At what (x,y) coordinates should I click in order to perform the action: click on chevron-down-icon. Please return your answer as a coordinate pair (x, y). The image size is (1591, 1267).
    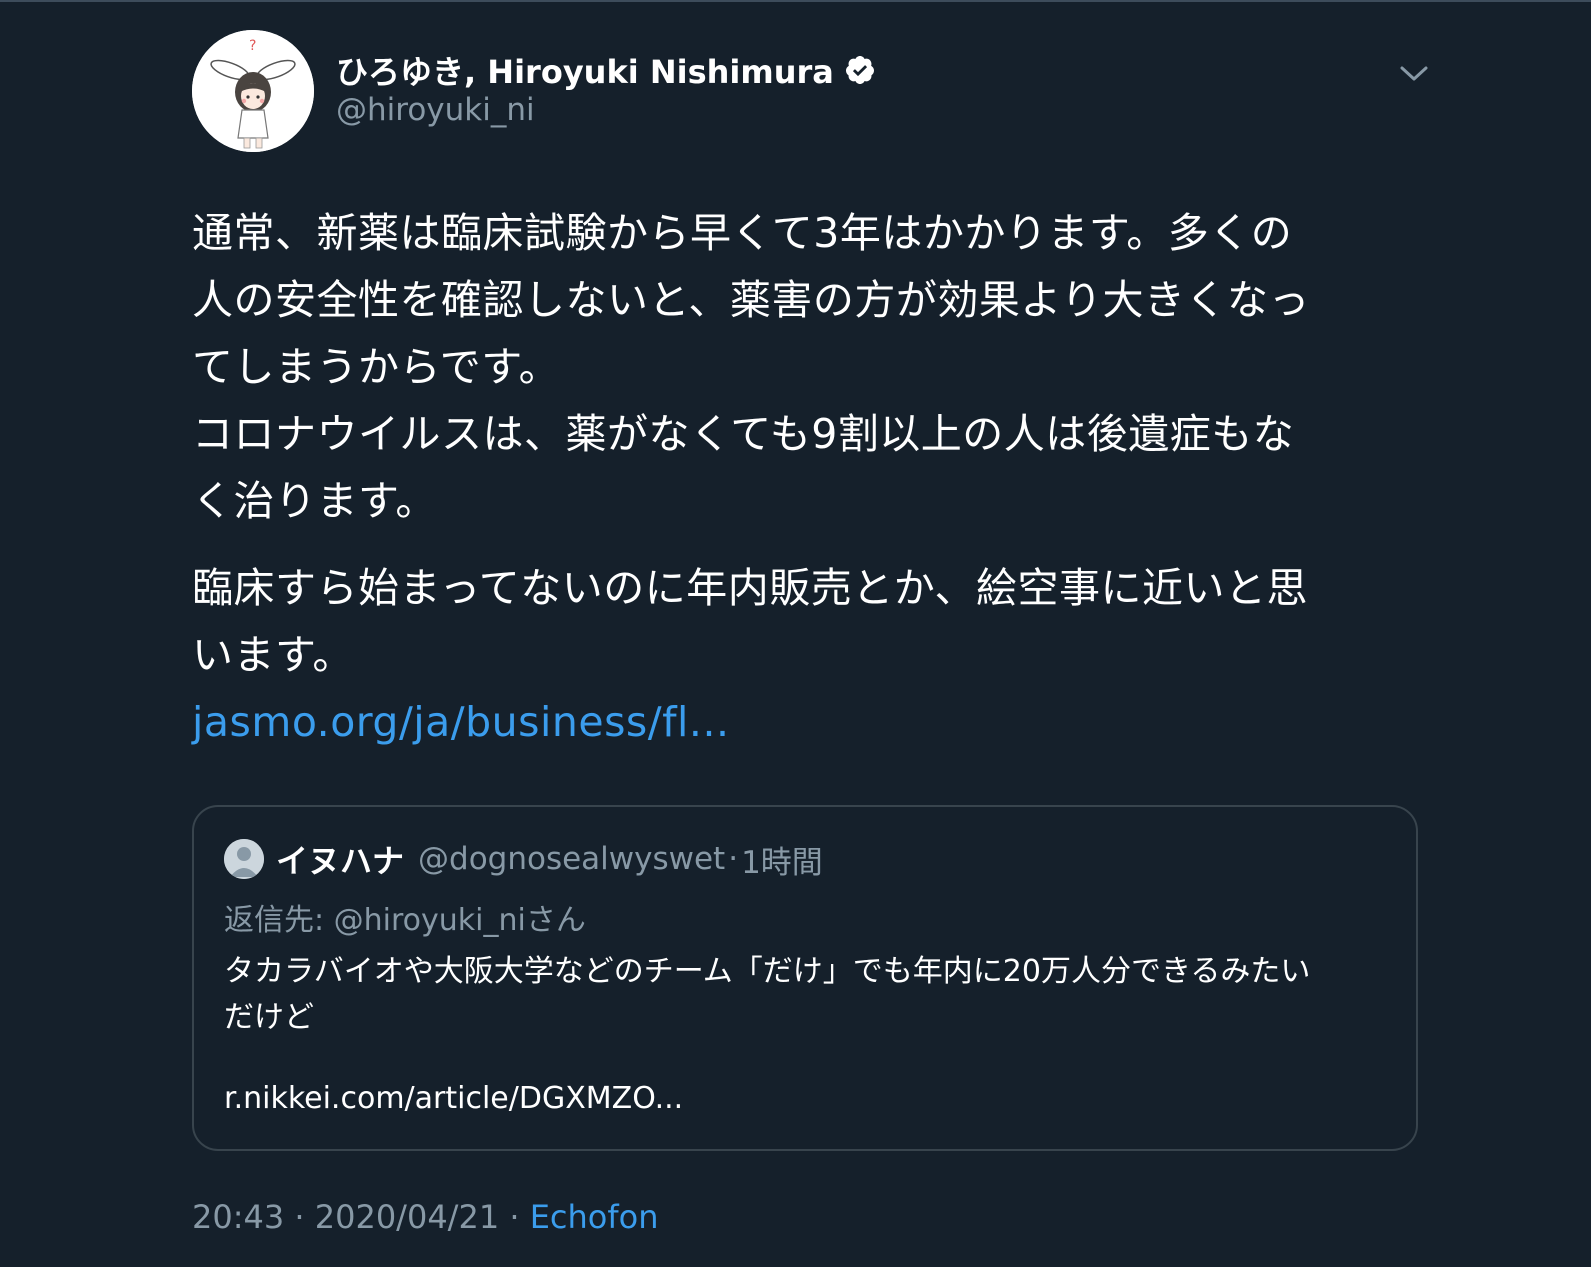
    Looking at the image, I should click on (1414, 73).